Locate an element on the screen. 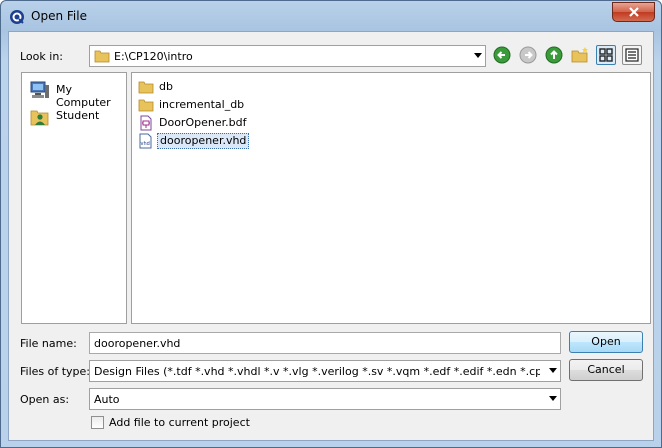 The width and height of the screenshot is (662, 448). computer-icon is located at coordinates (40, 90).